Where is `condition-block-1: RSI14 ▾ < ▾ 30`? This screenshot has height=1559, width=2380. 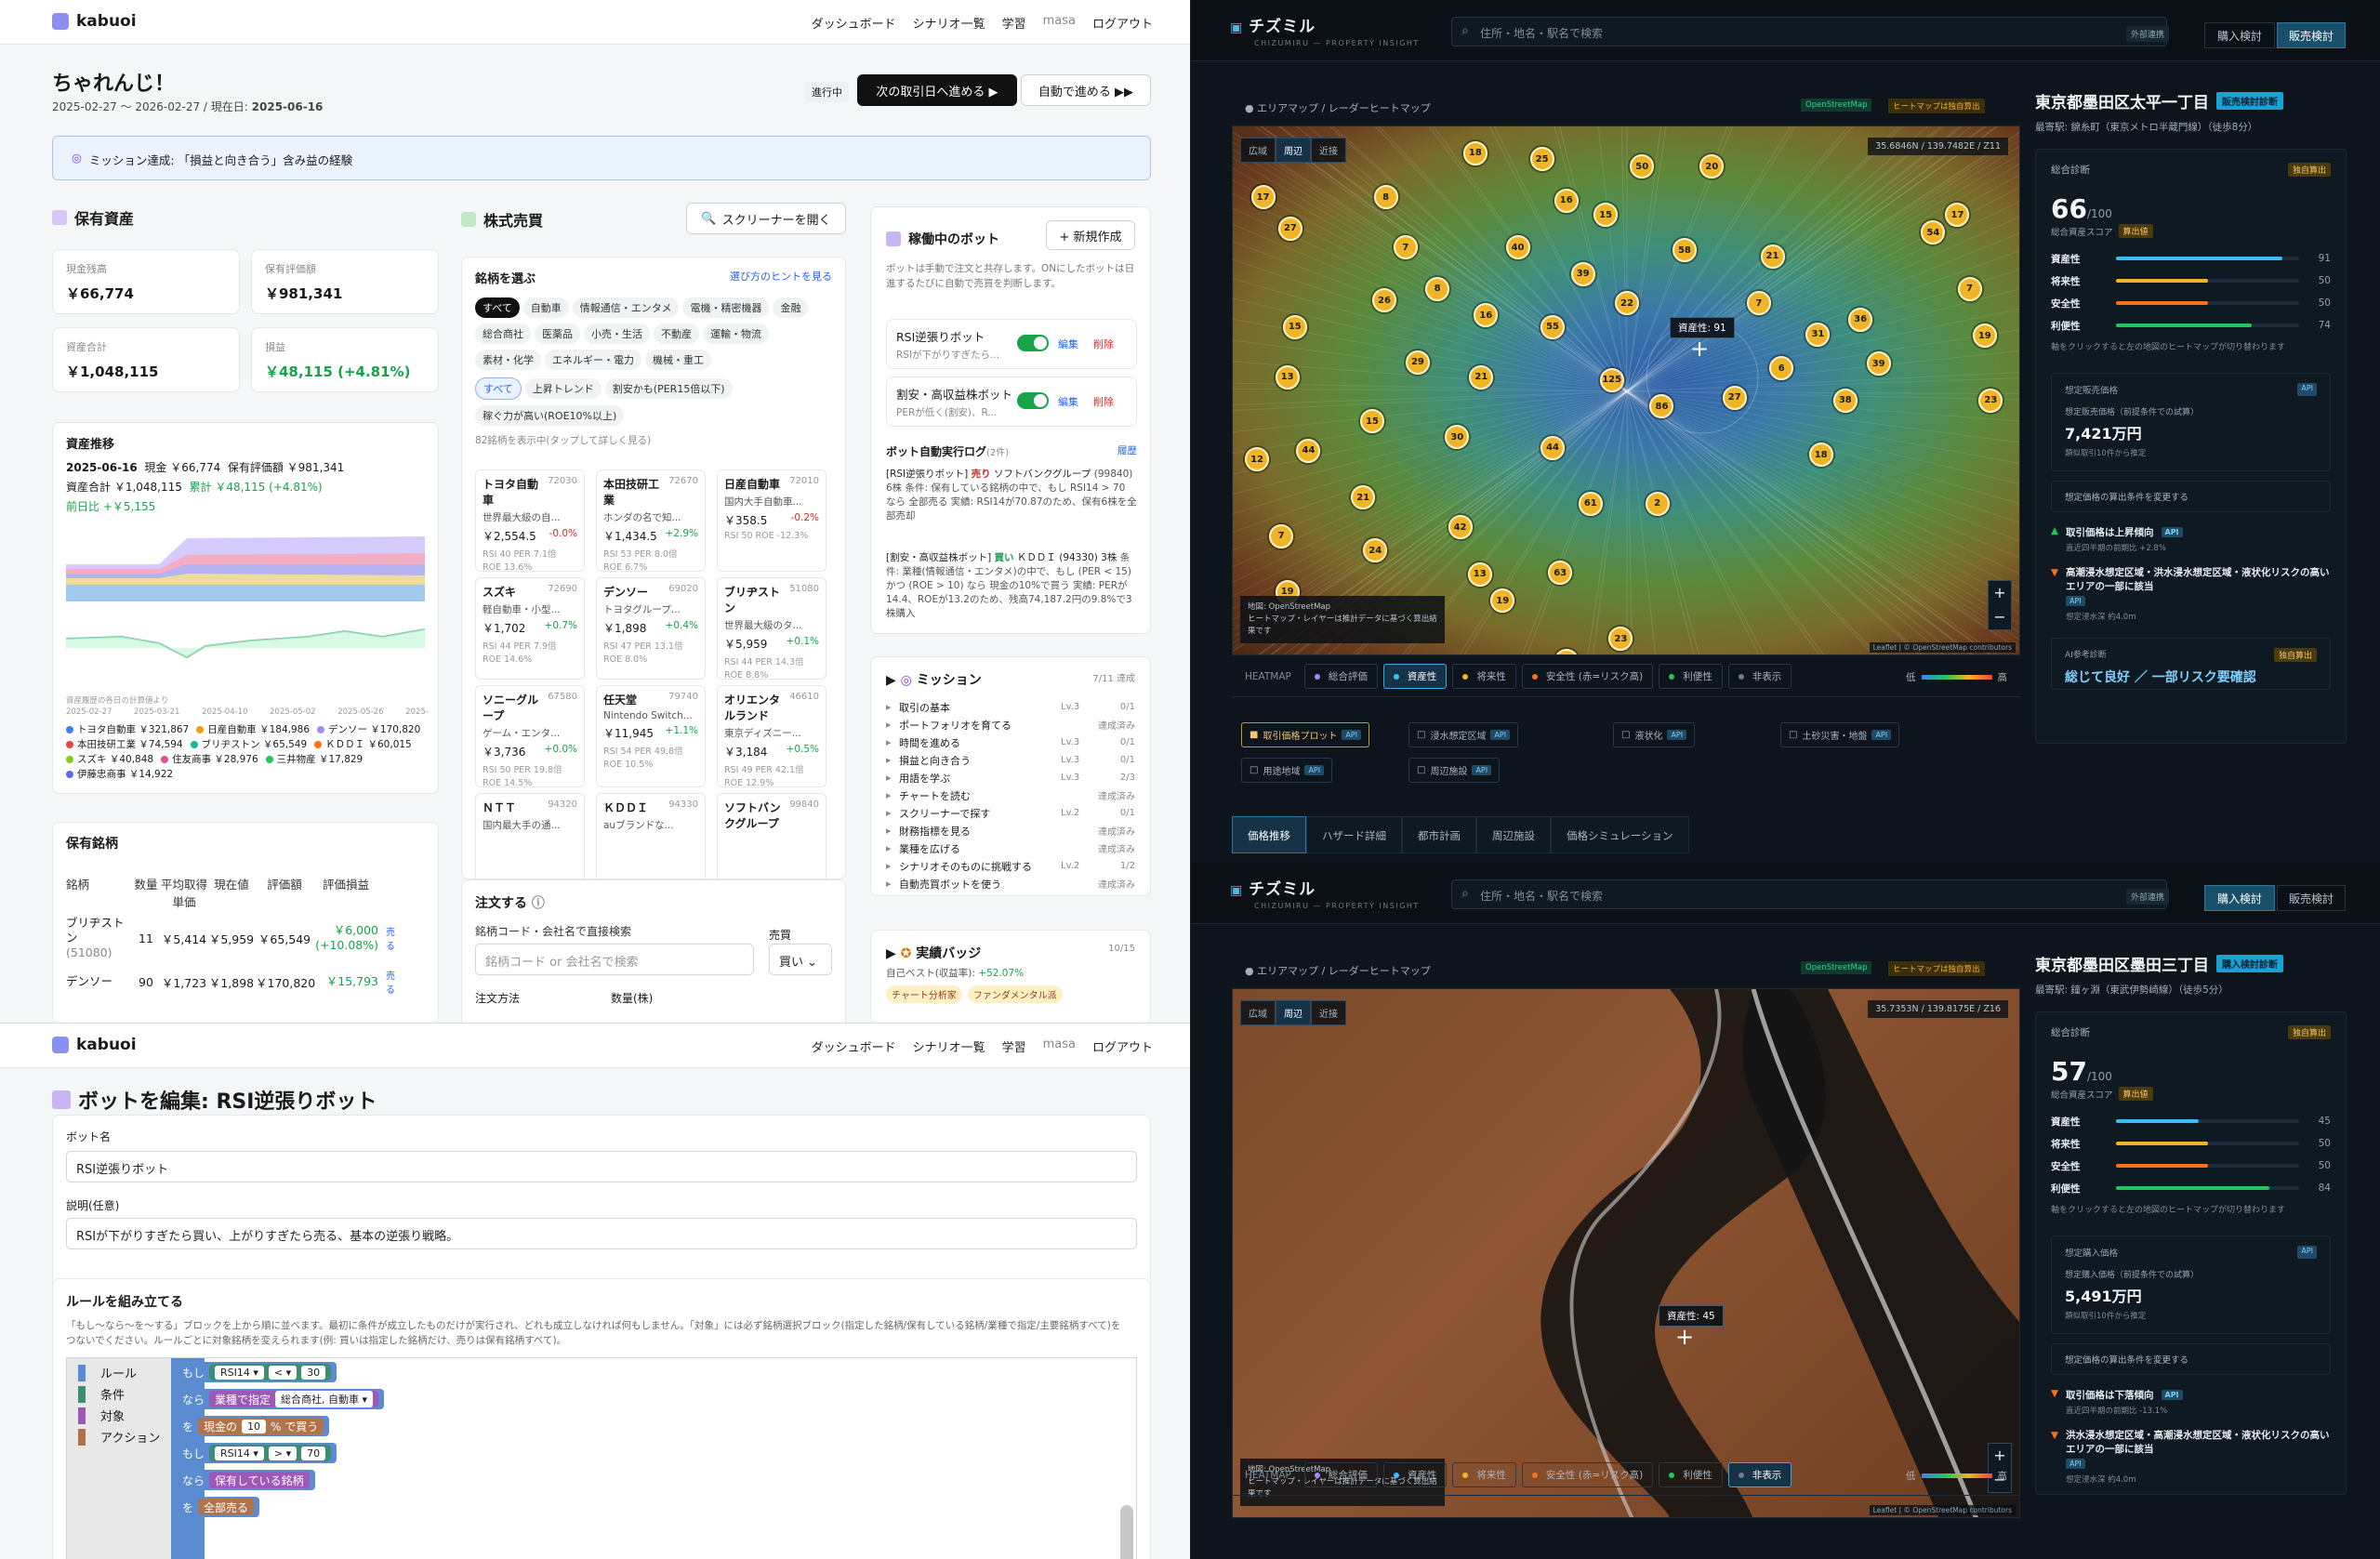
condition-block-1: RSI14 ▾ < ▾ 30 is located at coordinates (270, 1372).